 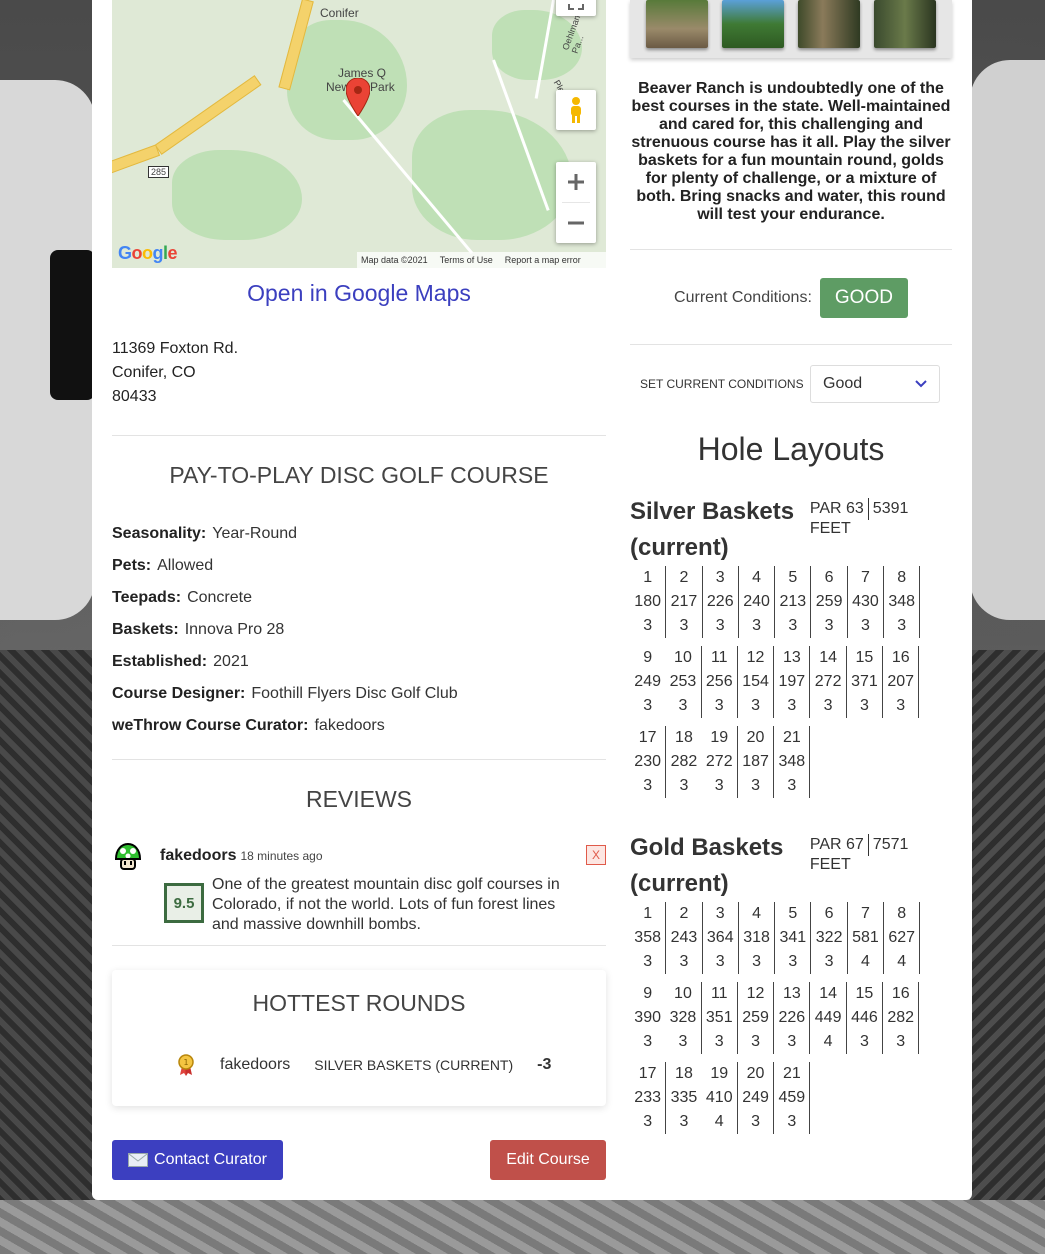 I want to click on hole-cell: 10 253 3, so click(x=683, y=682).